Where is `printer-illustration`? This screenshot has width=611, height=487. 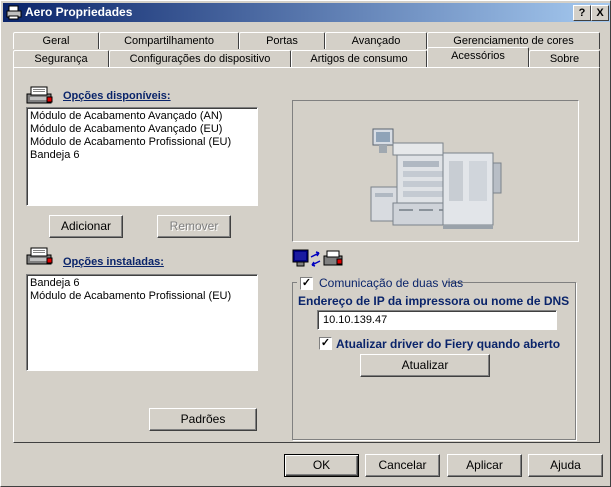 printer-illustration is located at coordinates (436, 178).